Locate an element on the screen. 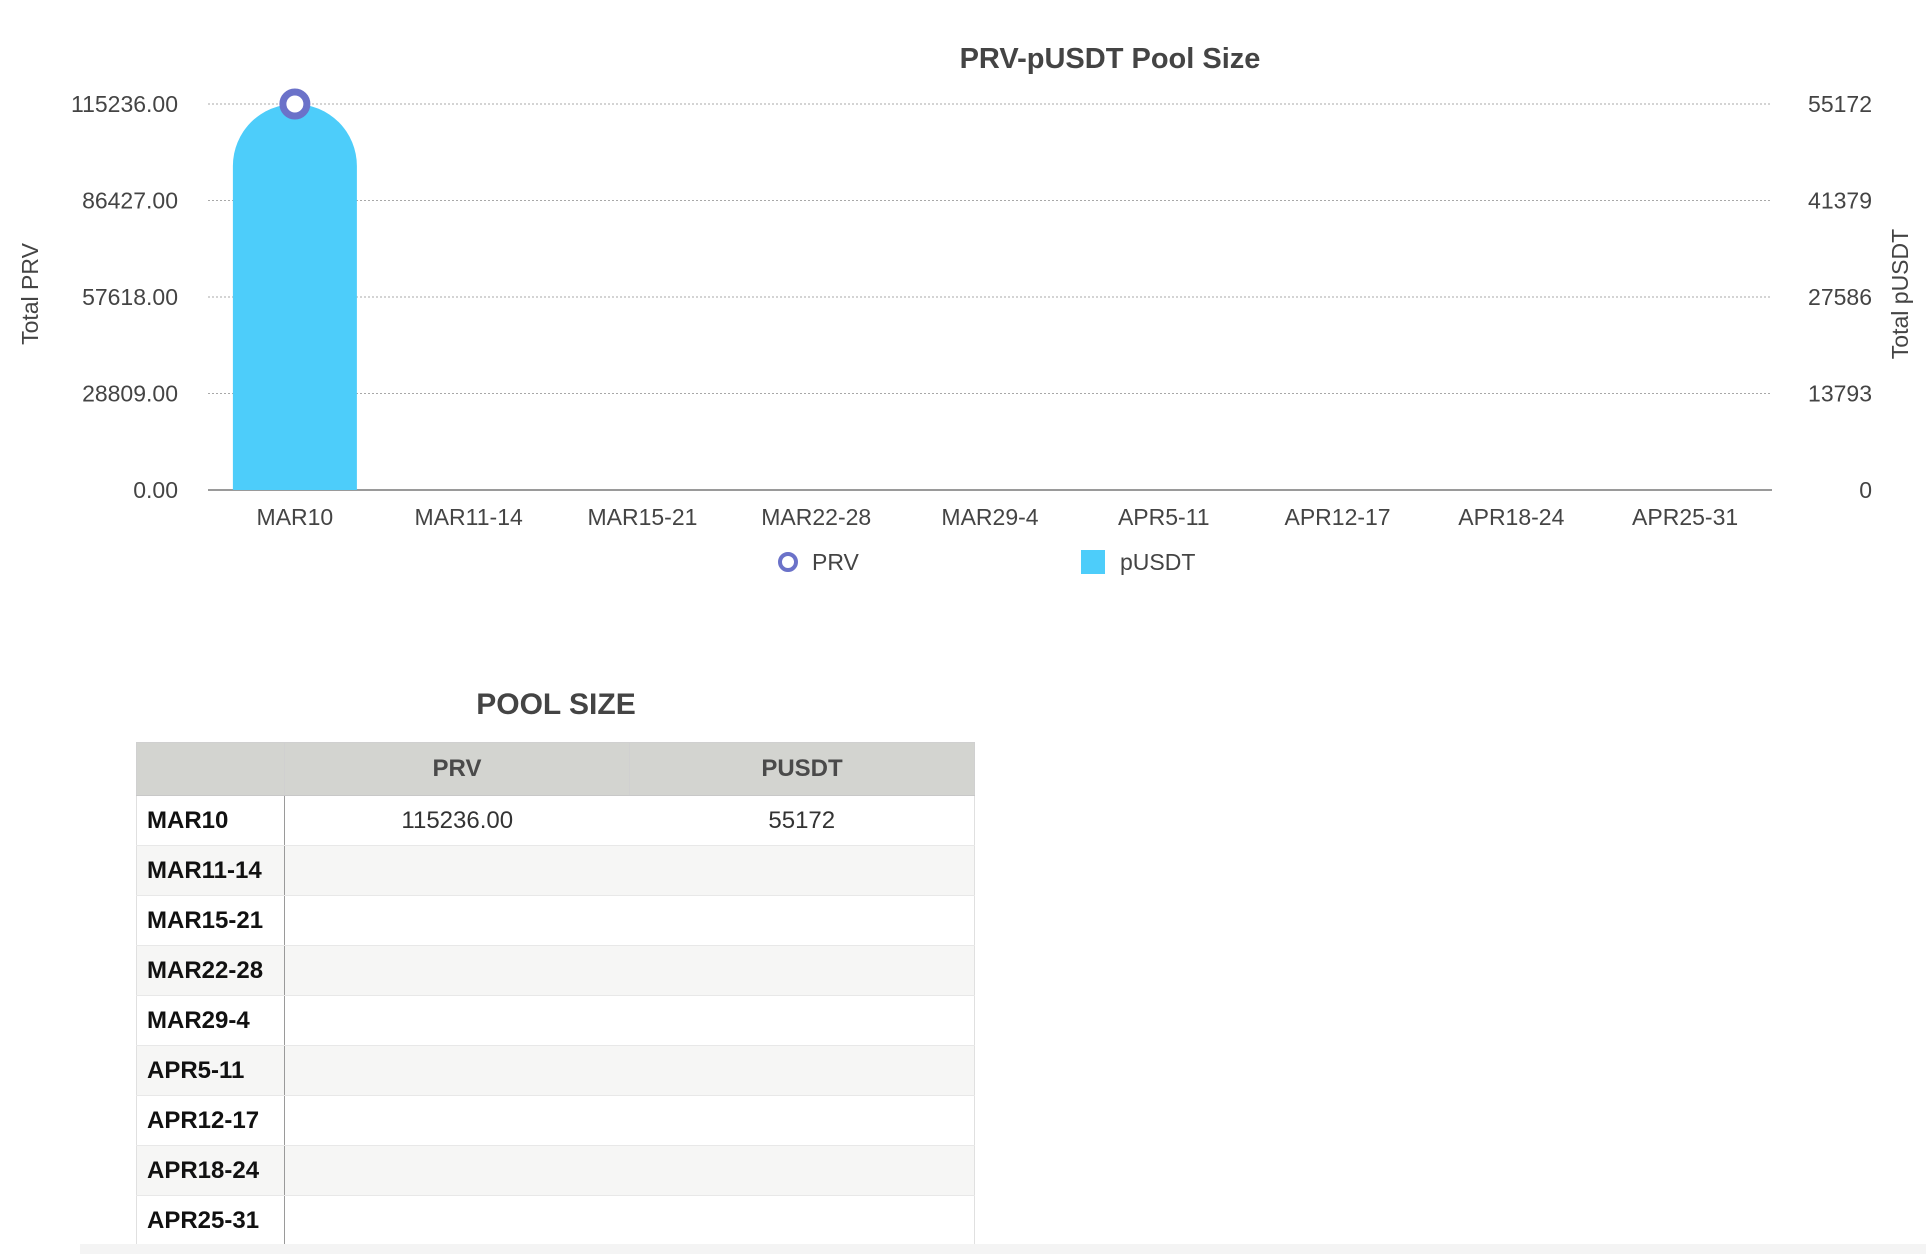  y-right-tick-label: 0 is located at coordinates (1865, 490).